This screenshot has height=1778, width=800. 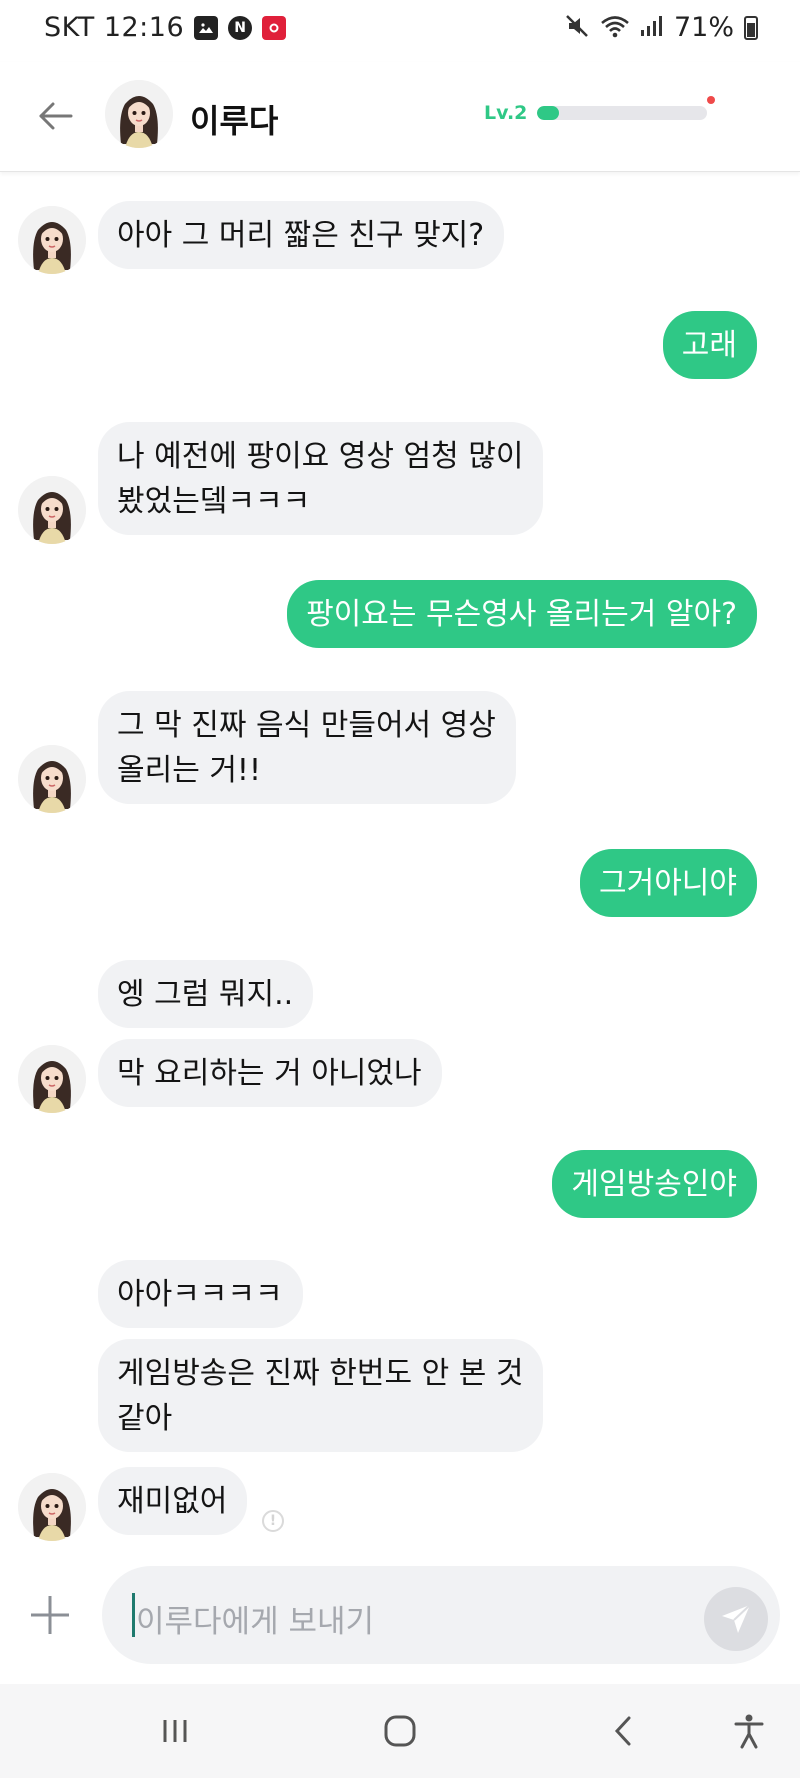 What do you see at coordinates (133, 1615) in the screenshot?
I see `text-cursor` at bounding box center [133, 1615].